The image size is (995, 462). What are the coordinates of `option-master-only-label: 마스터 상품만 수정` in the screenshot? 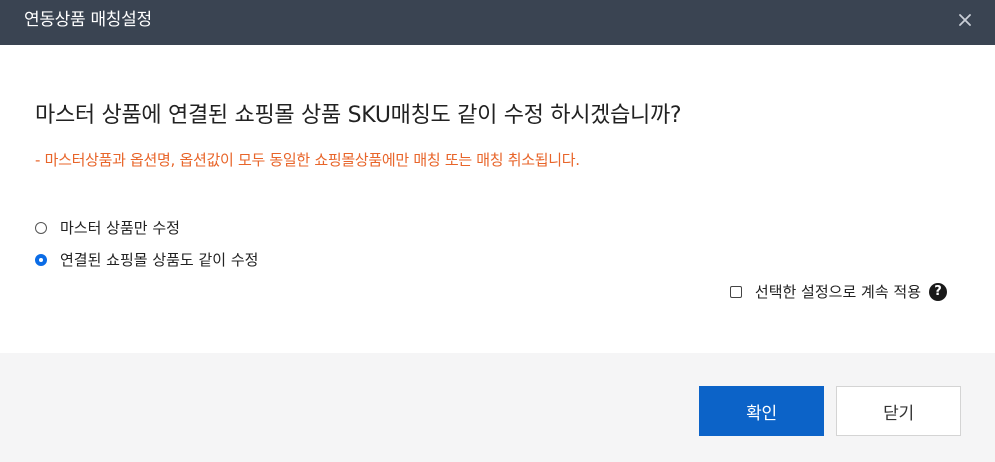 It's located at (120, 228).